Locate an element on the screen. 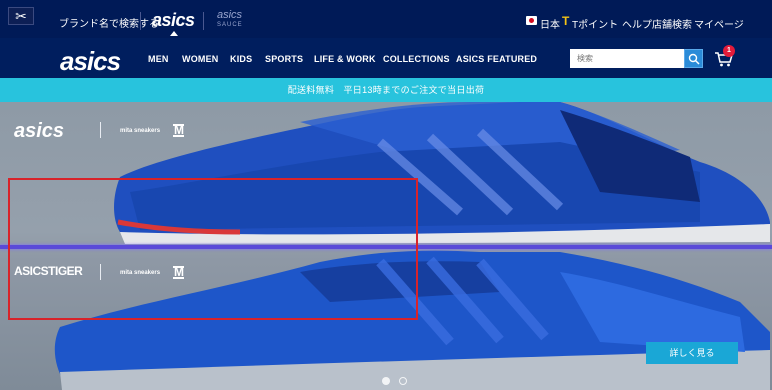  nav-women: WOMEN is located at coordinates (200, 59).